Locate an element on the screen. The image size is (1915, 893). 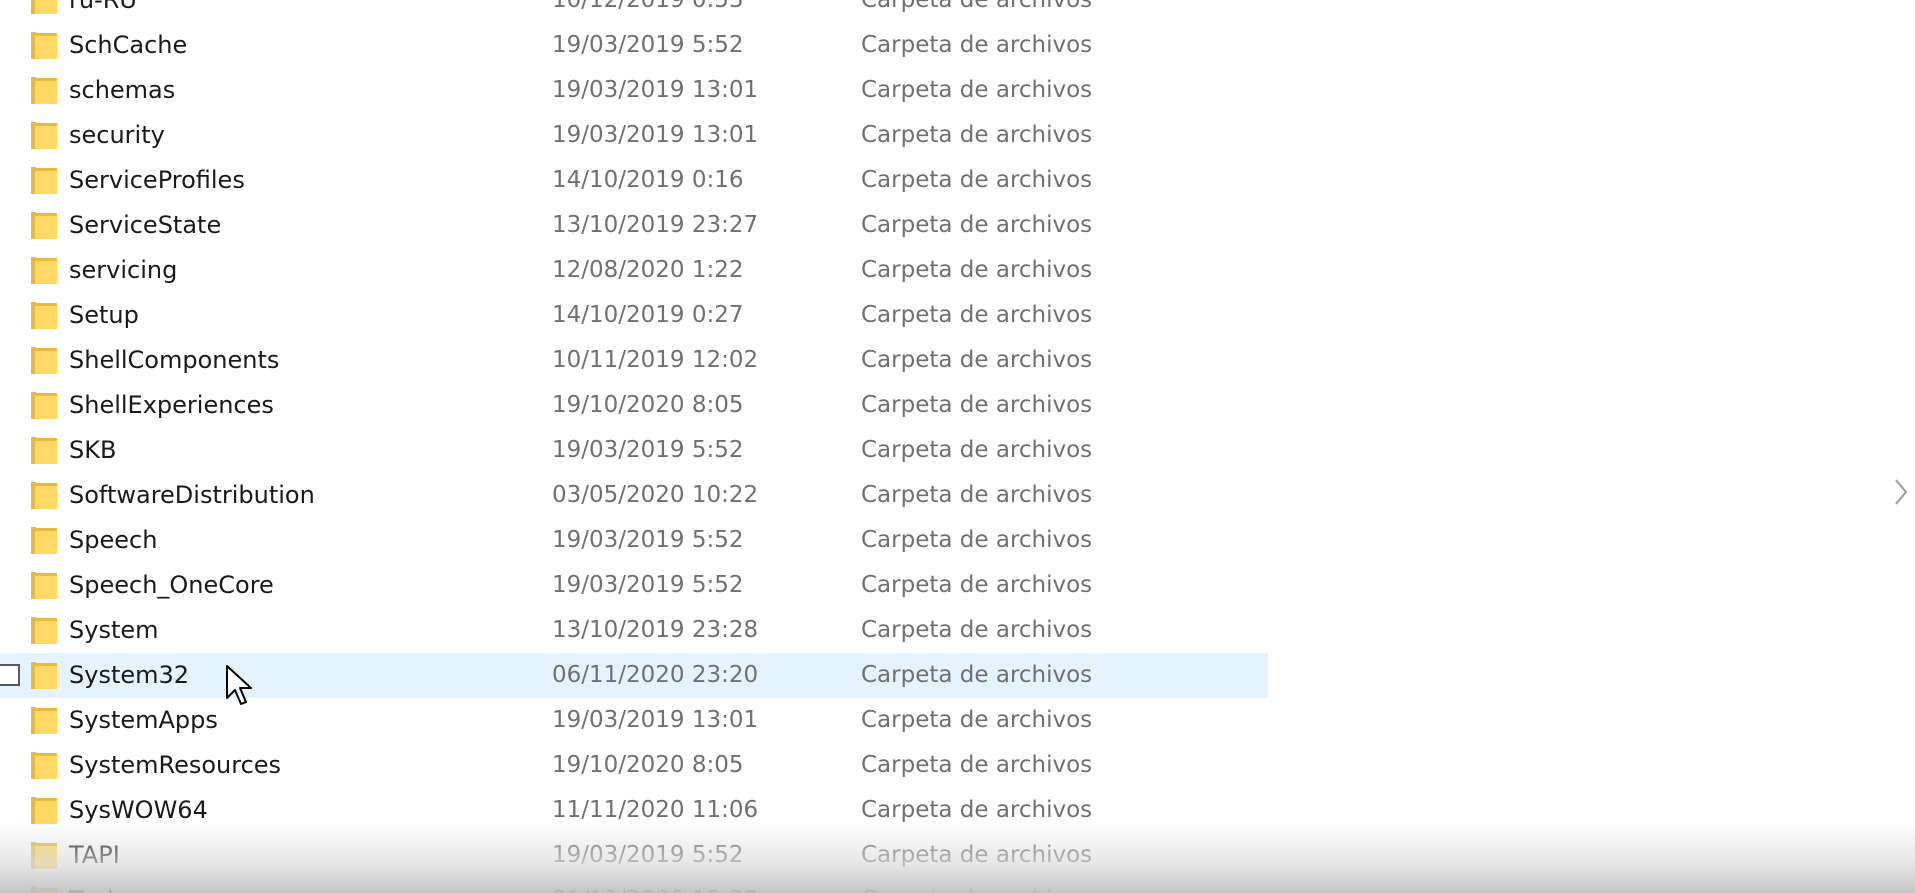
date-modified: 13/10/2019 23:28 is located at coordinates (655, 630).